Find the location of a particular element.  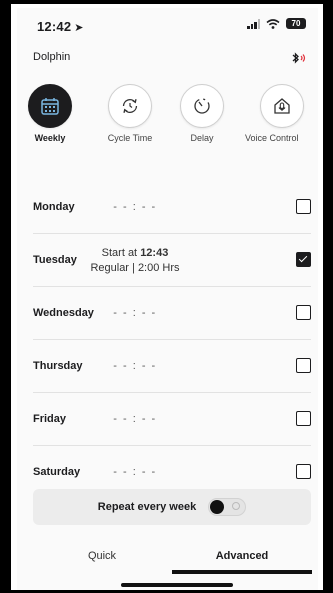

mode-selector: Weekly Cycle Time Delay Voice Control is located at coordinates (167, 117).